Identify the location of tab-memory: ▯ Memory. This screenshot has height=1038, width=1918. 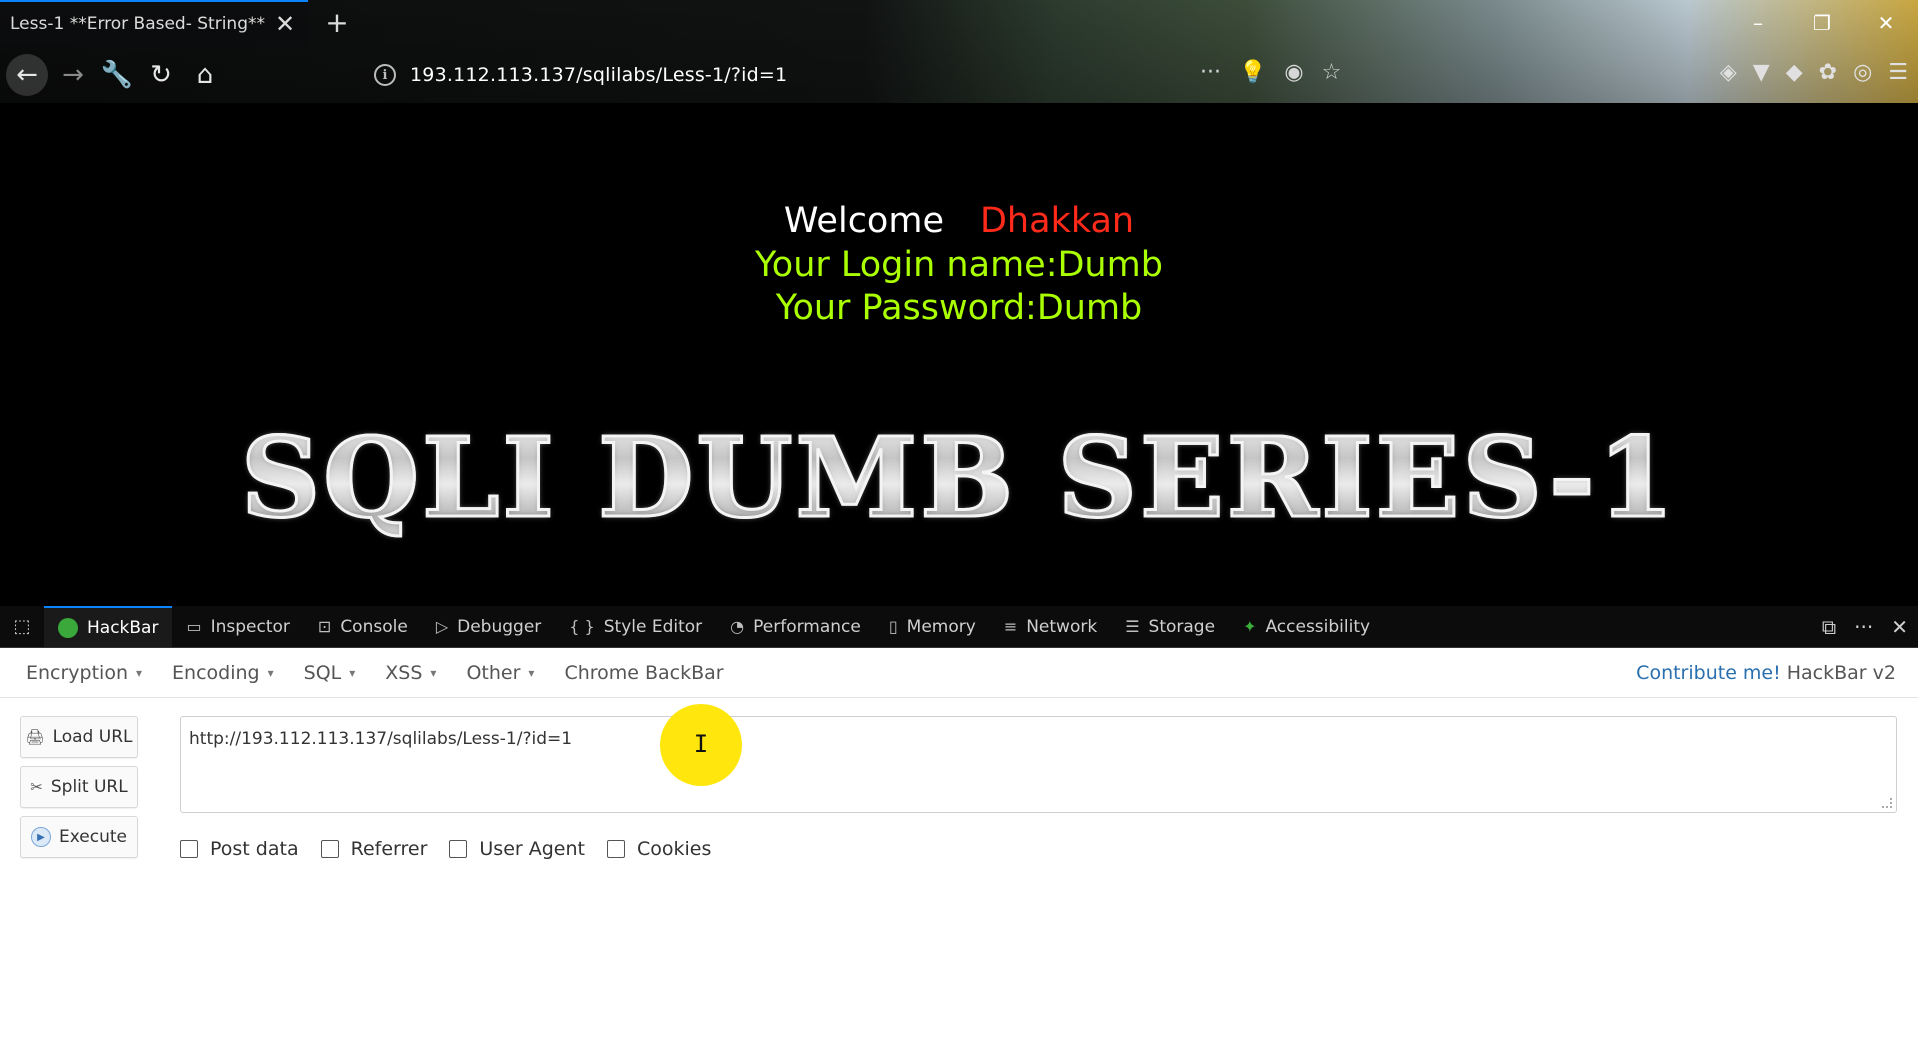
(932, 626).